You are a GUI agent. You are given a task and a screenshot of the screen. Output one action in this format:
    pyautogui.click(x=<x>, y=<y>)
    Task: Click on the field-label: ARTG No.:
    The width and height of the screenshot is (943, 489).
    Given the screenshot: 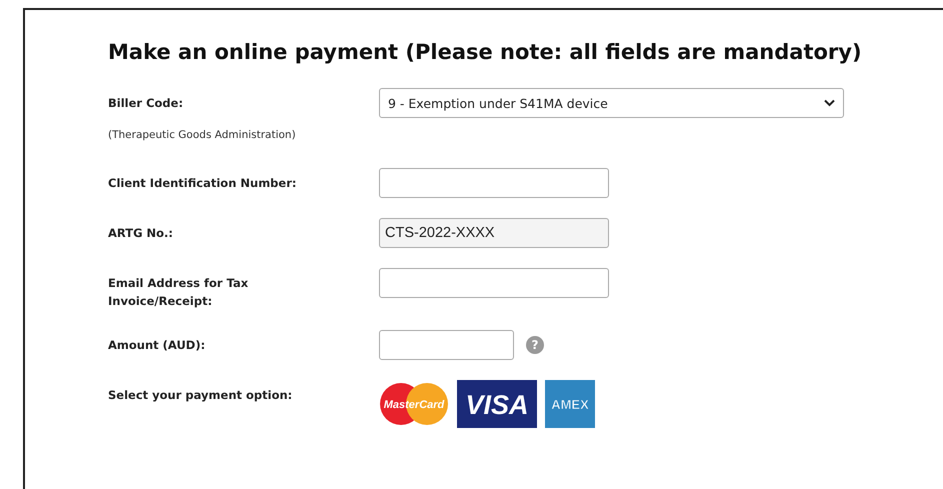 What is the action you would take?
    pyautogui.click(x=141, y=233)
    